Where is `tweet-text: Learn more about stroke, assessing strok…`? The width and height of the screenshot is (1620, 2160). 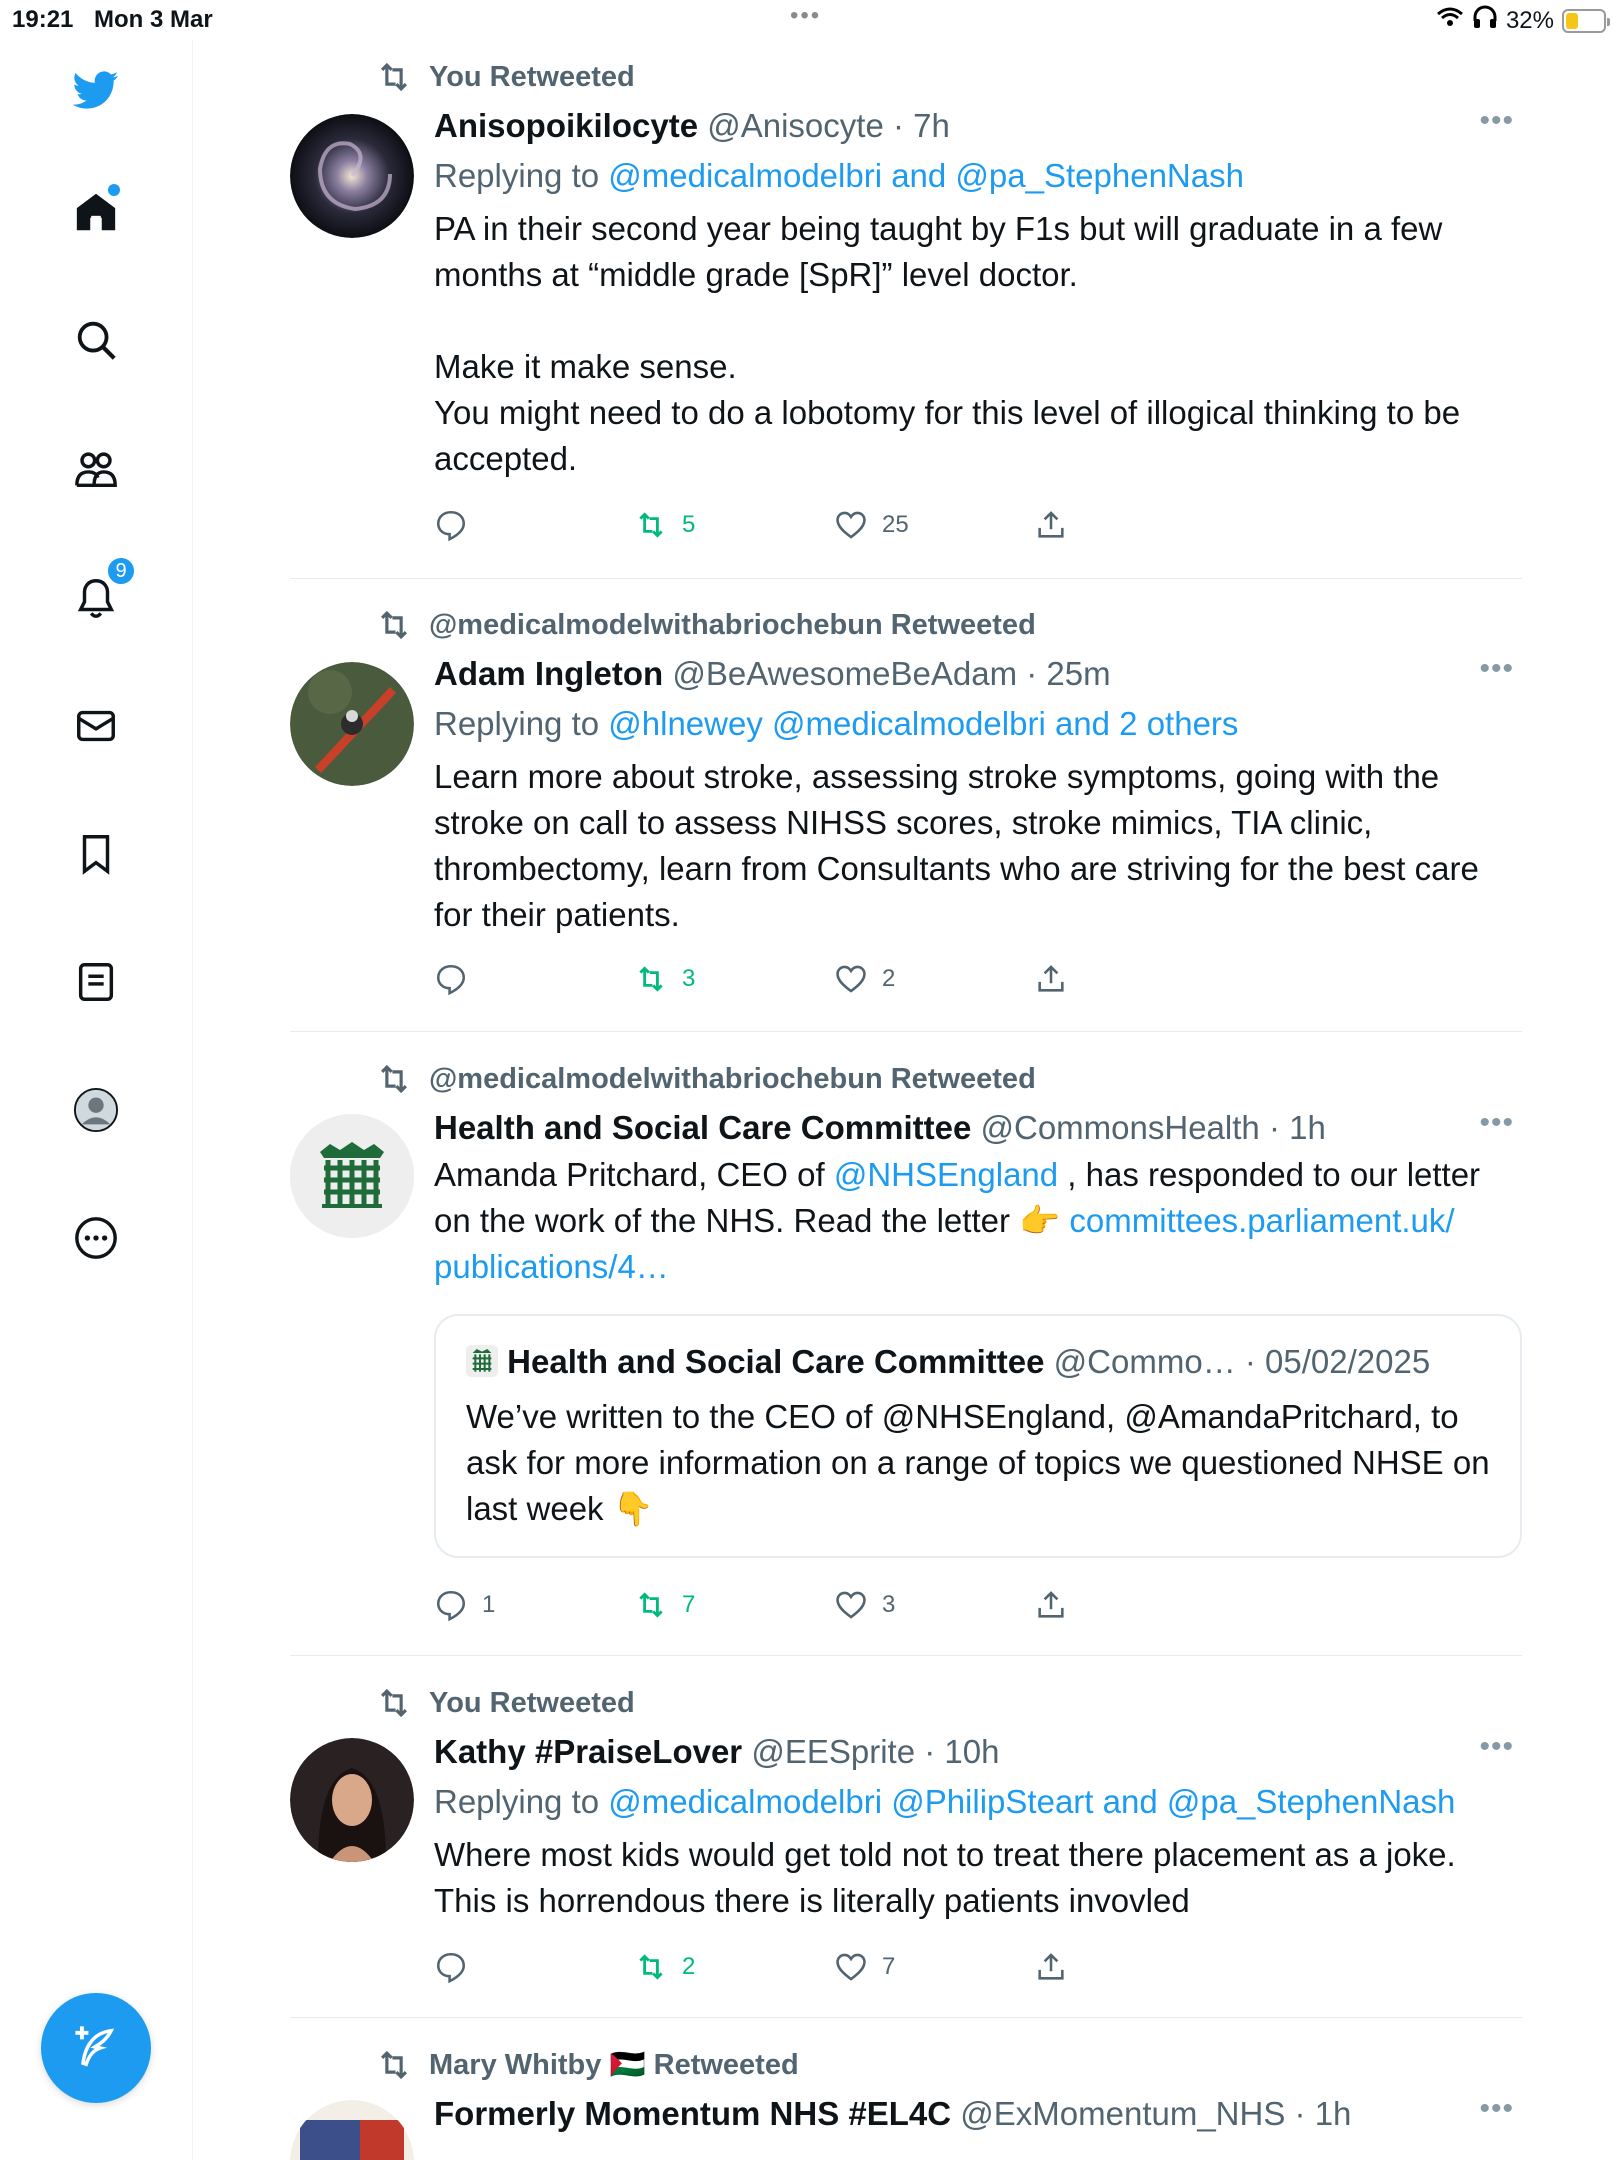 tweet-text: Learn more about stroke, assessing strok… is located at coordinates (956, 845).